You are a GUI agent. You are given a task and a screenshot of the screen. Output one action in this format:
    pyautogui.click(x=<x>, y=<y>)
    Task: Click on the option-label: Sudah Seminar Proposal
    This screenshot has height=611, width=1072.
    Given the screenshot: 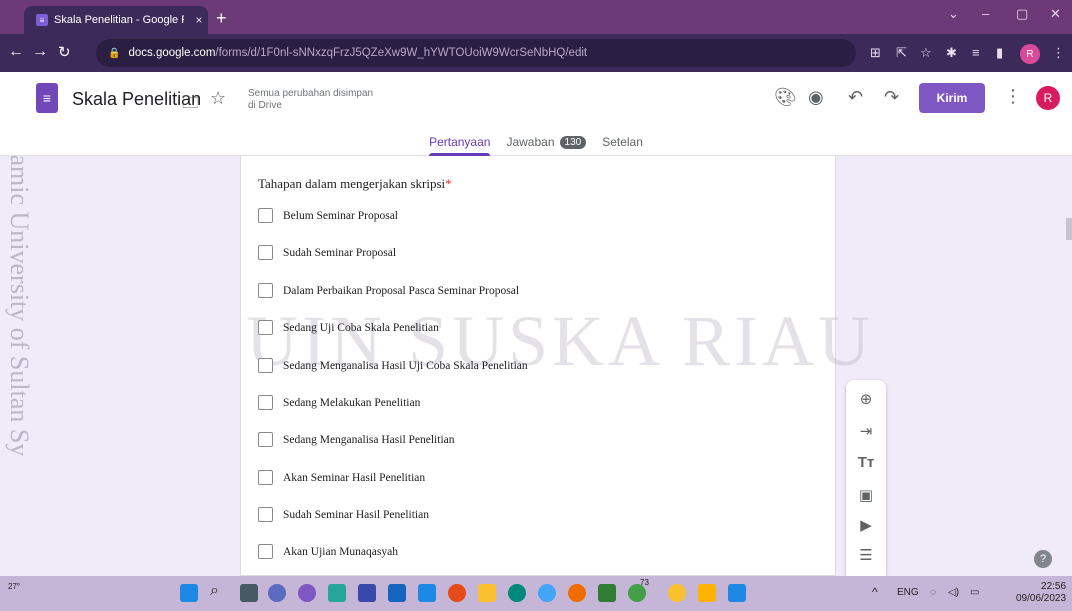 What is the action you would take?
    pyautogui.click(x=340, y=252)
    